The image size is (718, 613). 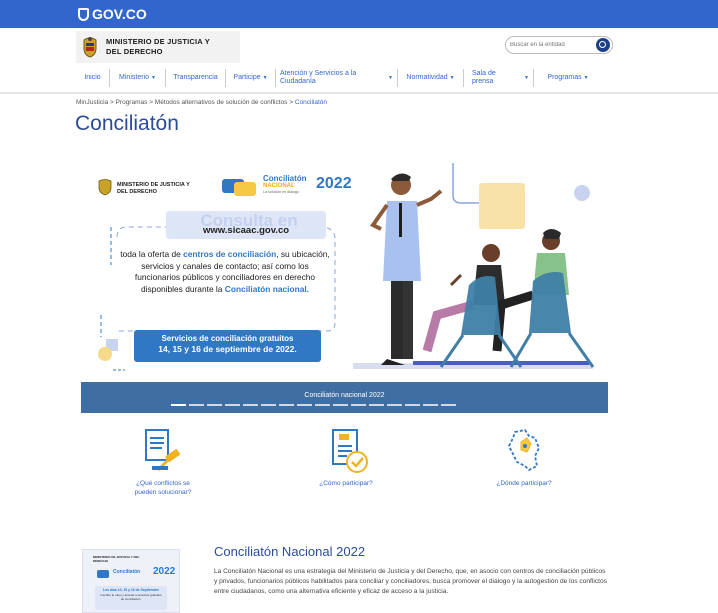 I want to click on gov-shield-icon, so click(x=83, y=14).